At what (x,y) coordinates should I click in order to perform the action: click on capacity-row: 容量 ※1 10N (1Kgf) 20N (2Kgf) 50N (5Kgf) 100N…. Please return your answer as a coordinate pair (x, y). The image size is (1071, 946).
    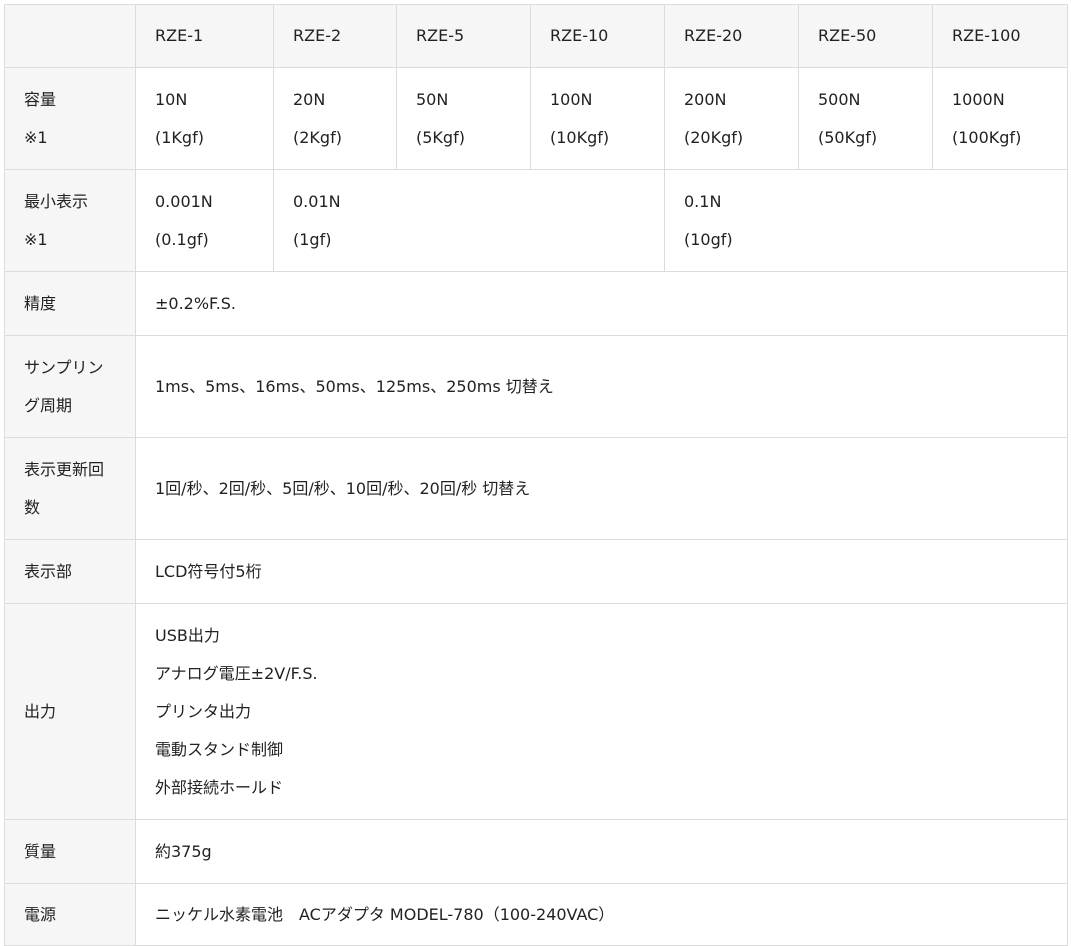
    Looking at the image, I should click on (536, 118).